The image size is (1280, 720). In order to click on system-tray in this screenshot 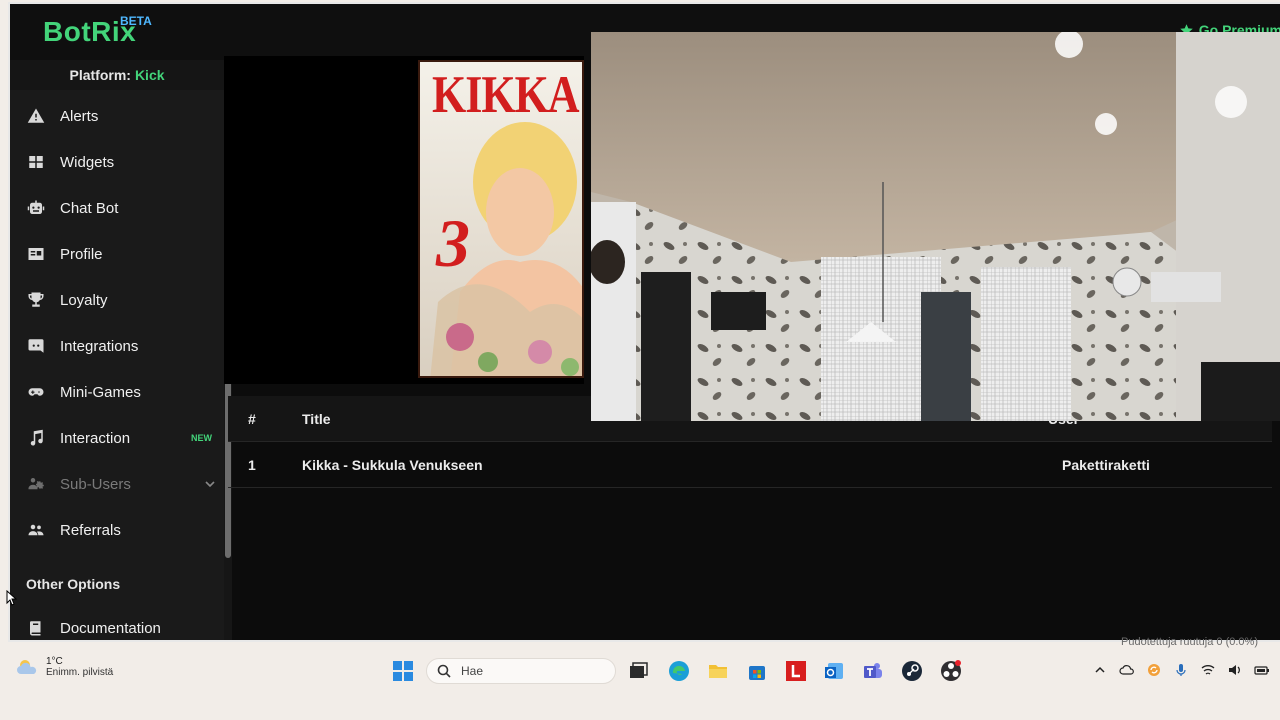, I will do `click(1181, 670)`.